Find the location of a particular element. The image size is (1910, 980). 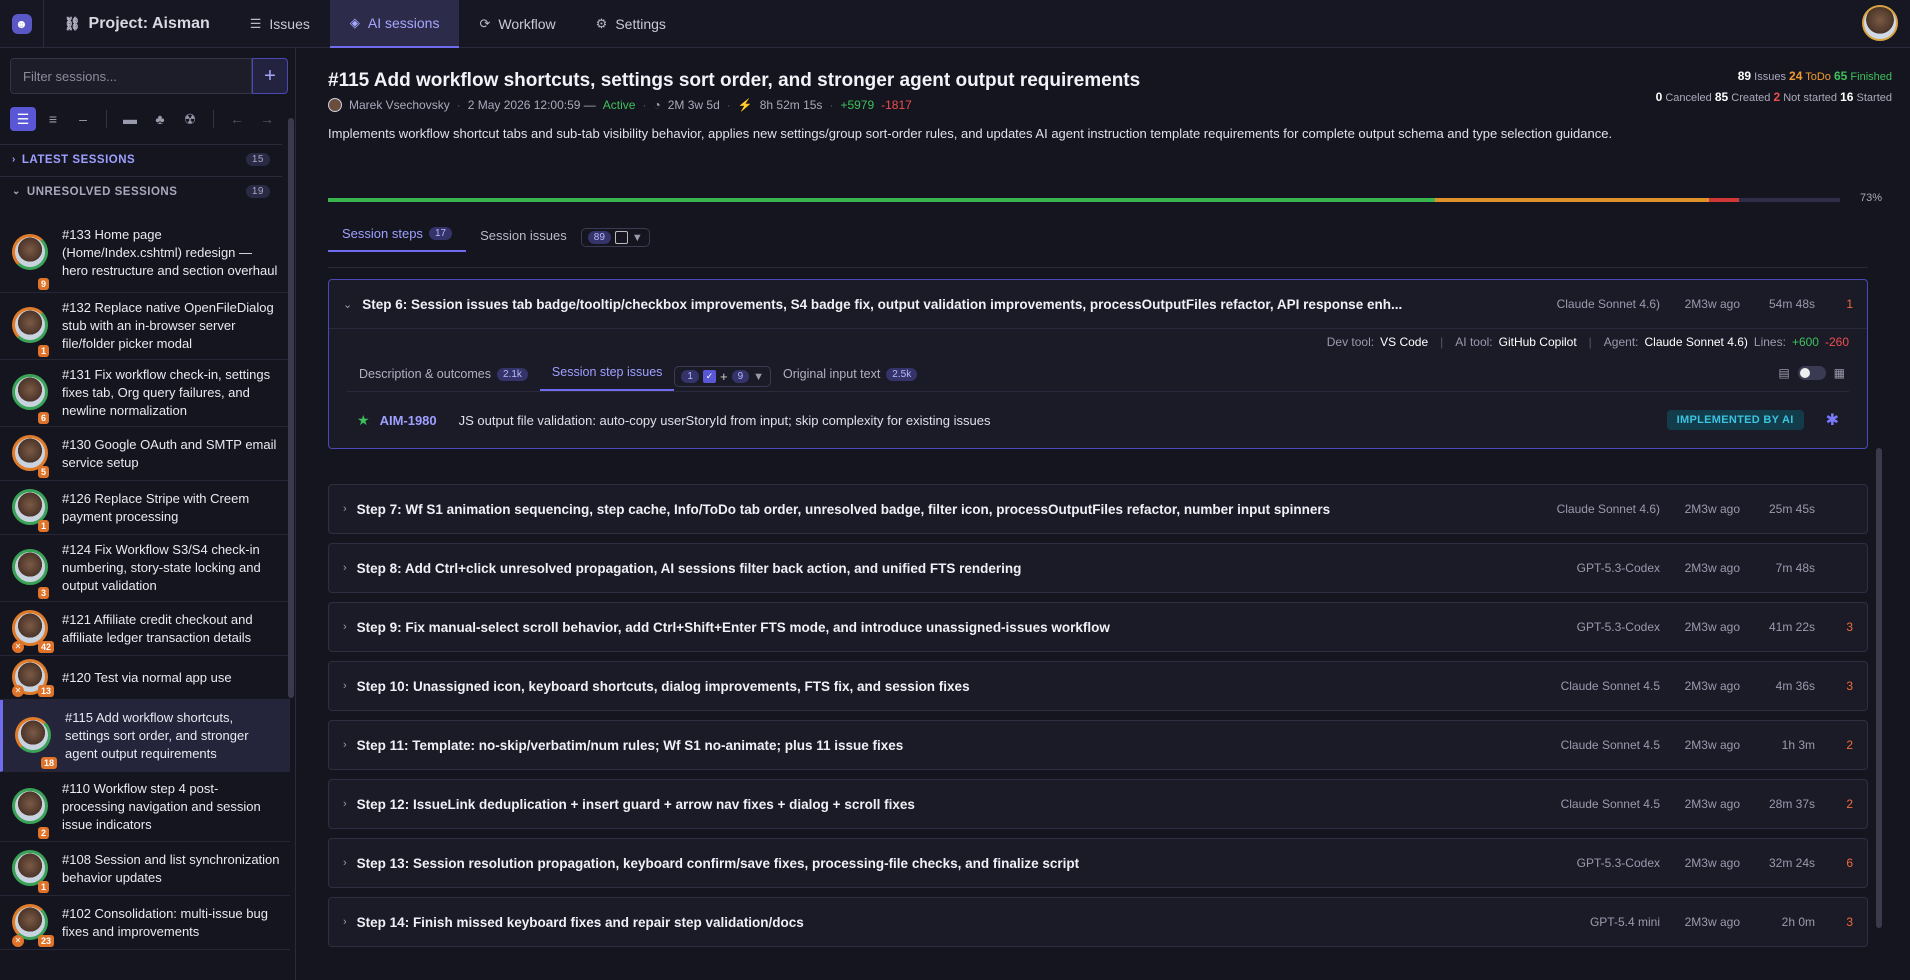

stat-started-value: 16 is located at coordinates (1847, 97).